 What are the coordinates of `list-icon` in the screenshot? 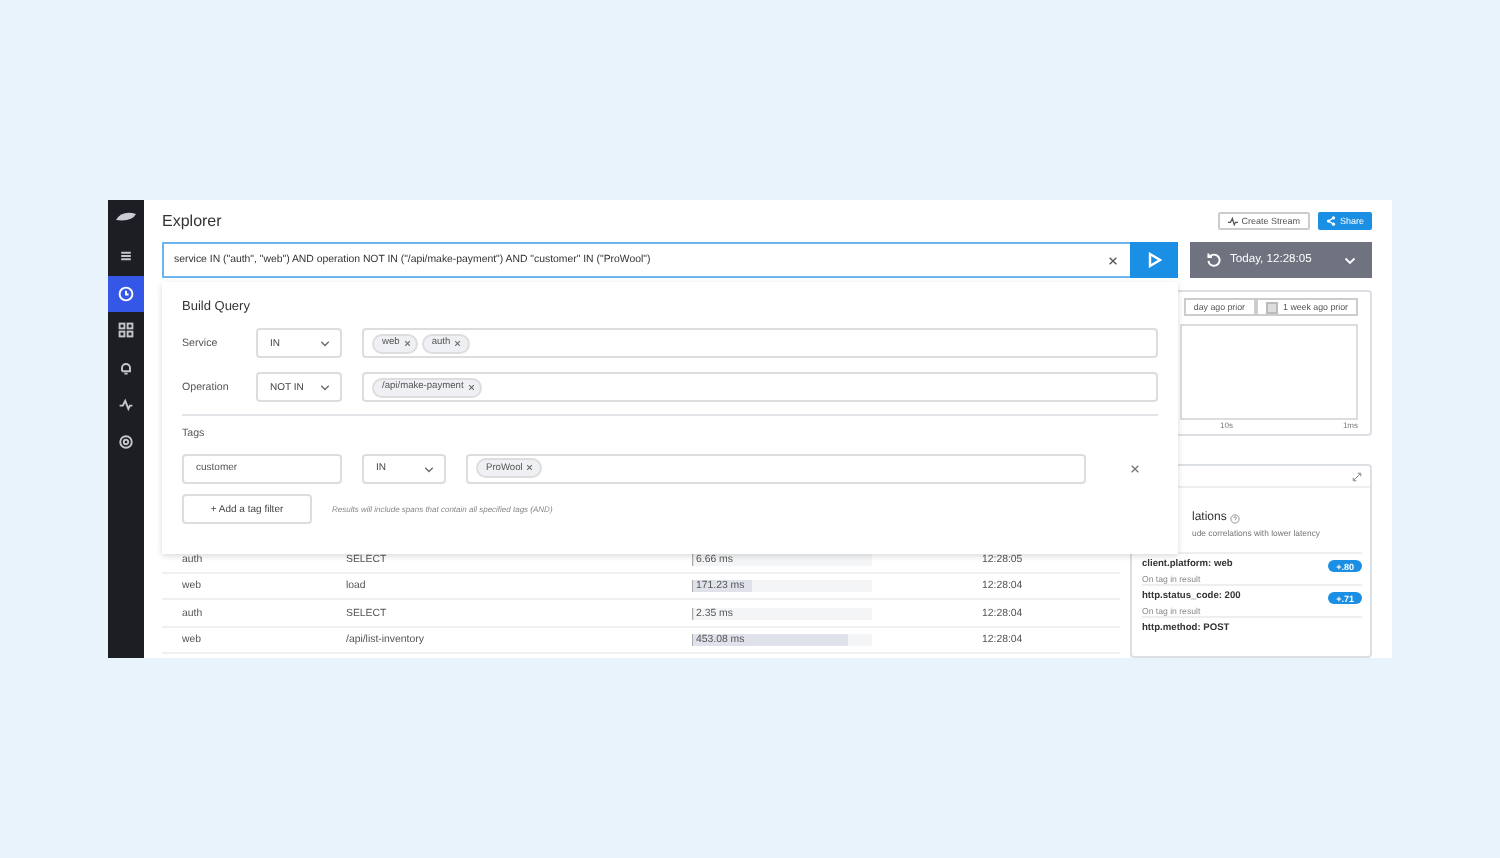 It's located at (126, 256).